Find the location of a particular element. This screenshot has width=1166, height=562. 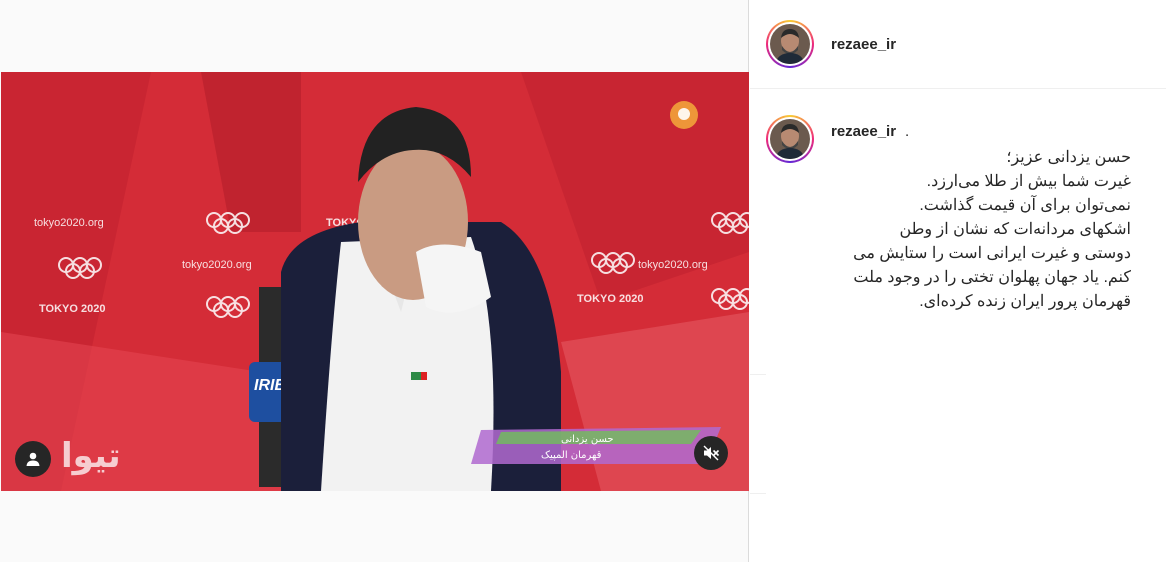

caption-avatar is located at coordinates (790, 139).